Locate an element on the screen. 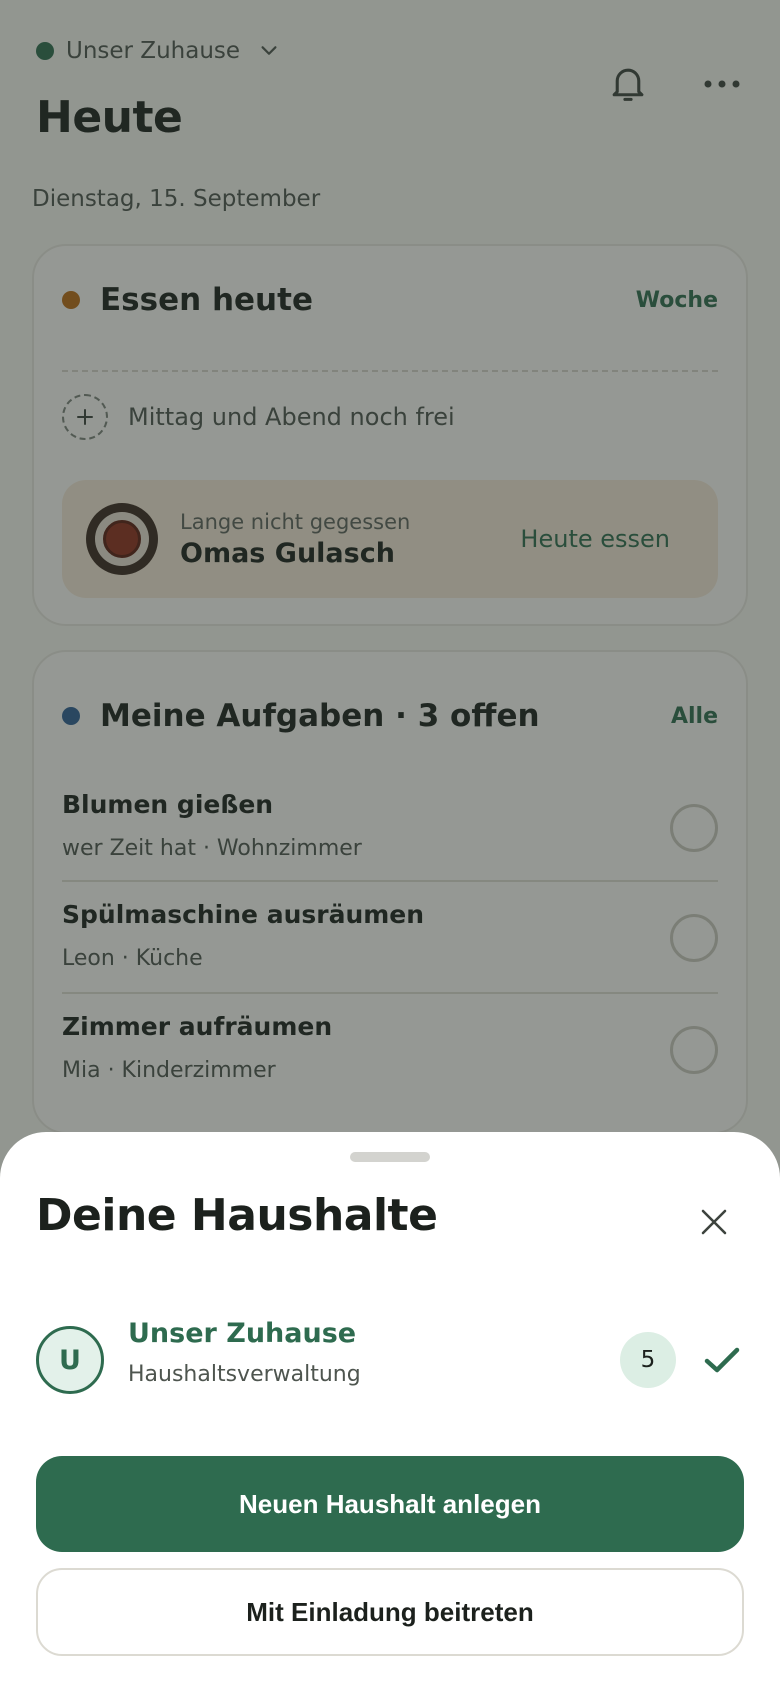 The width and height of the screenshot is (780, 1688). checkmark-icon is located at coordinates (722, 1360).